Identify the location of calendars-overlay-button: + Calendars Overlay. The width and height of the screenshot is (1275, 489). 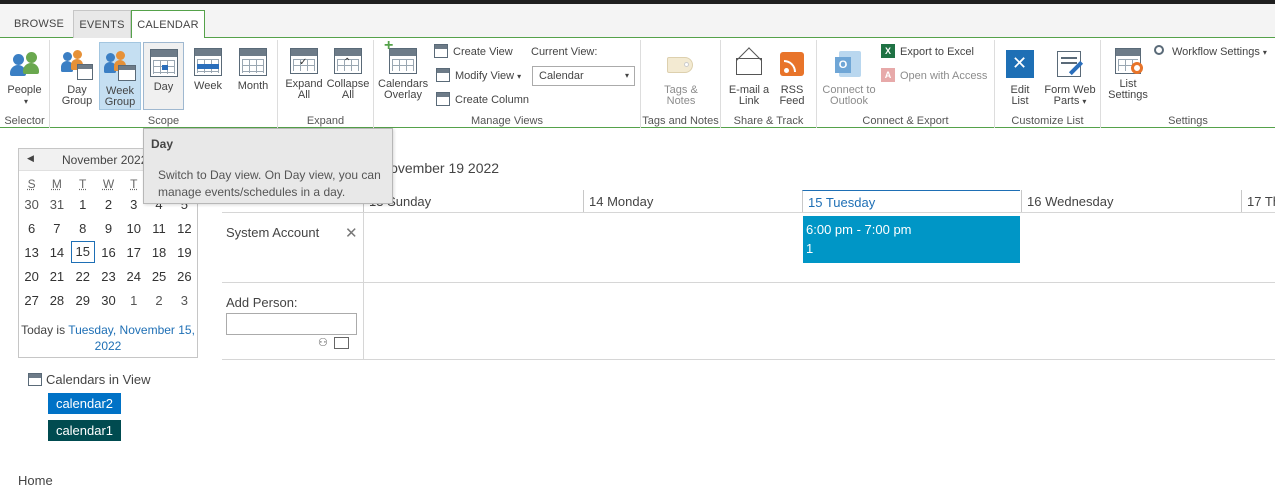
(403, 72).